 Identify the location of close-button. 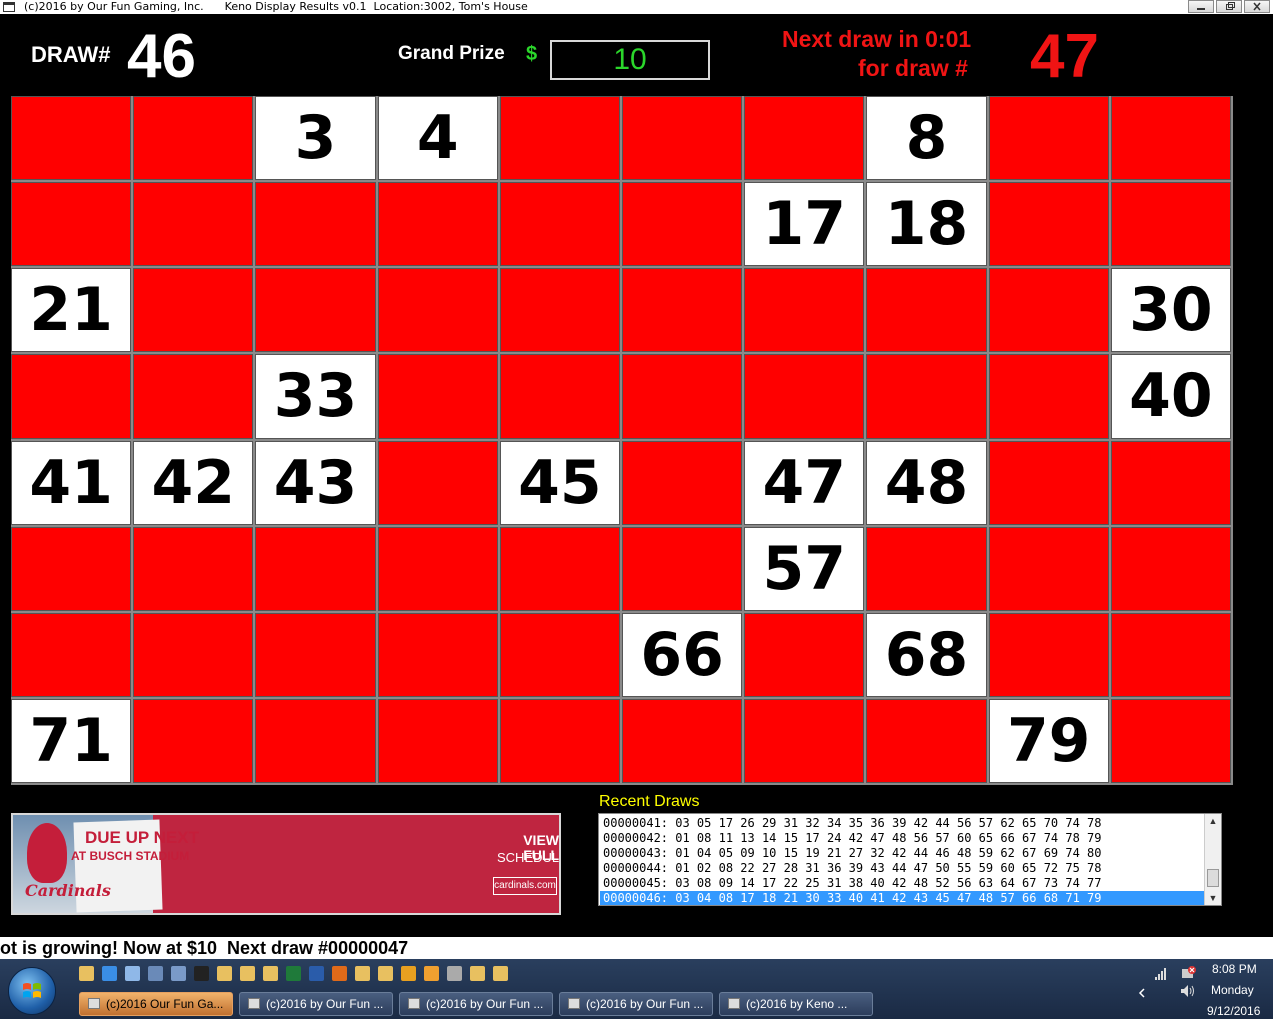
(1257, 6).